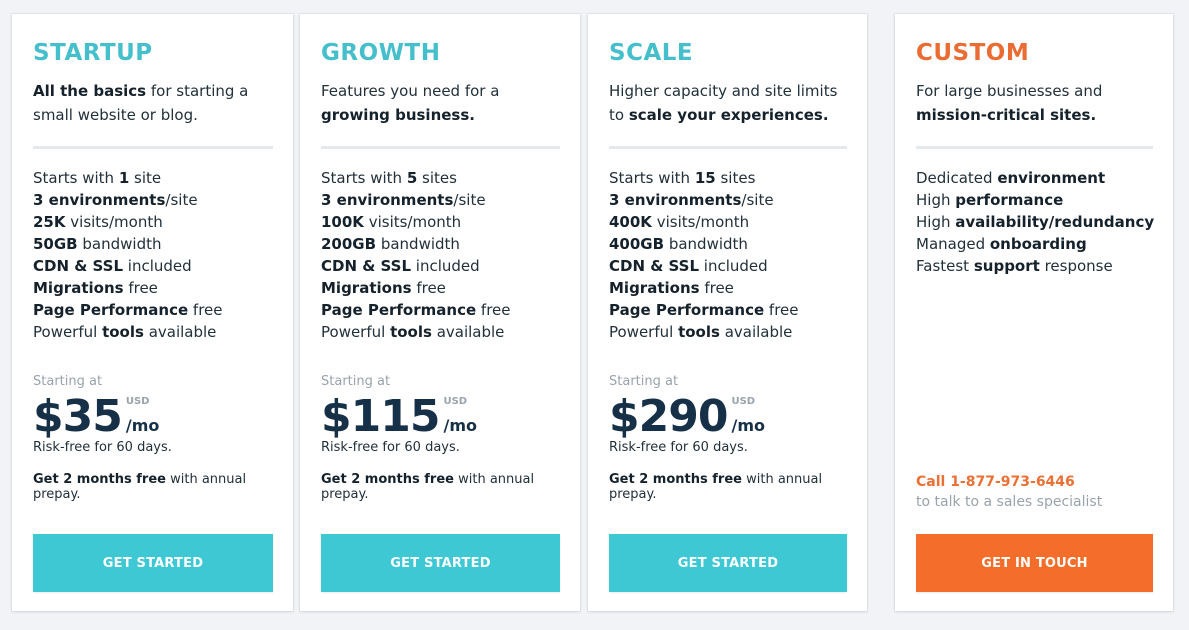 The height and width of the screenshot is (630, 1189). What do you see at coordinates (398, 115) in the screenshot?
I see `emphasis-text: growing business.` at bounding box center [398, 115].